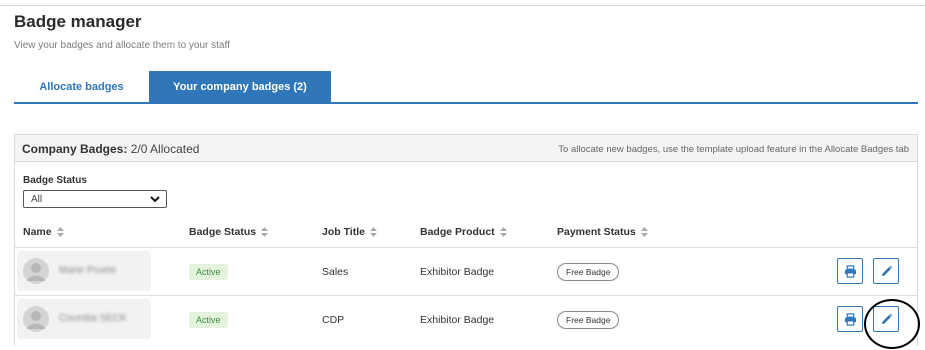  Describe the element at coordinates (333, 319) in the screenshot. I see `job-title-cell: CDP` at that location.